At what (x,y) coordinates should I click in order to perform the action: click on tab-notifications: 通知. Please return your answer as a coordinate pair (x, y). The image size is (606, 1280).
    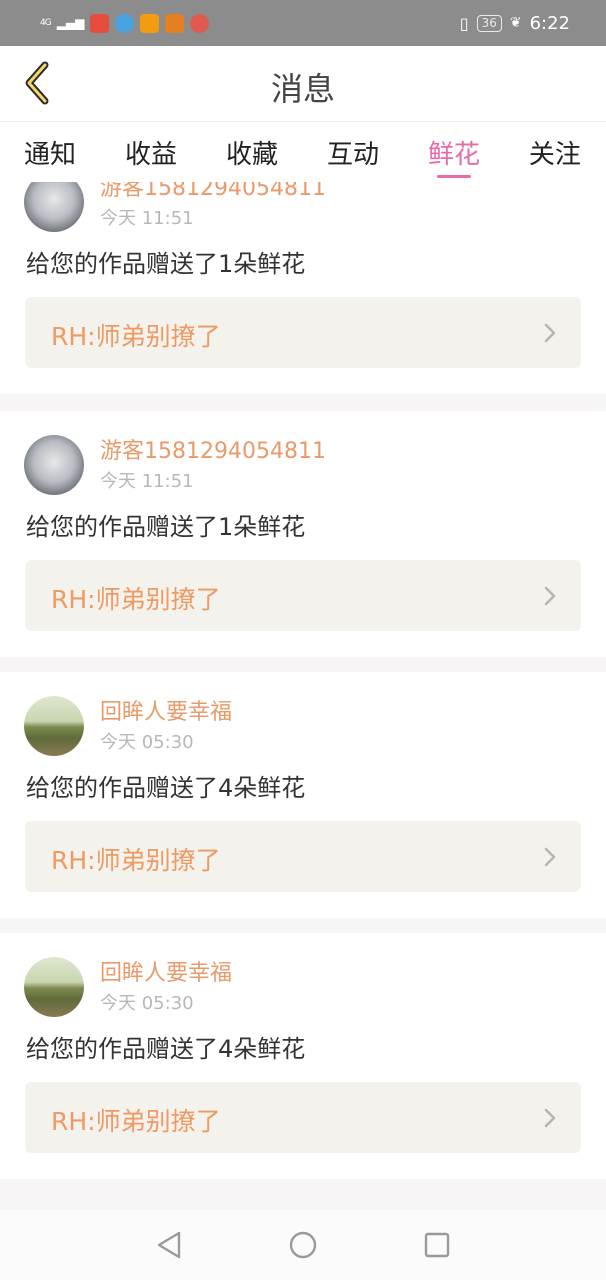
    Looking at the image, I should click on (50, 152).